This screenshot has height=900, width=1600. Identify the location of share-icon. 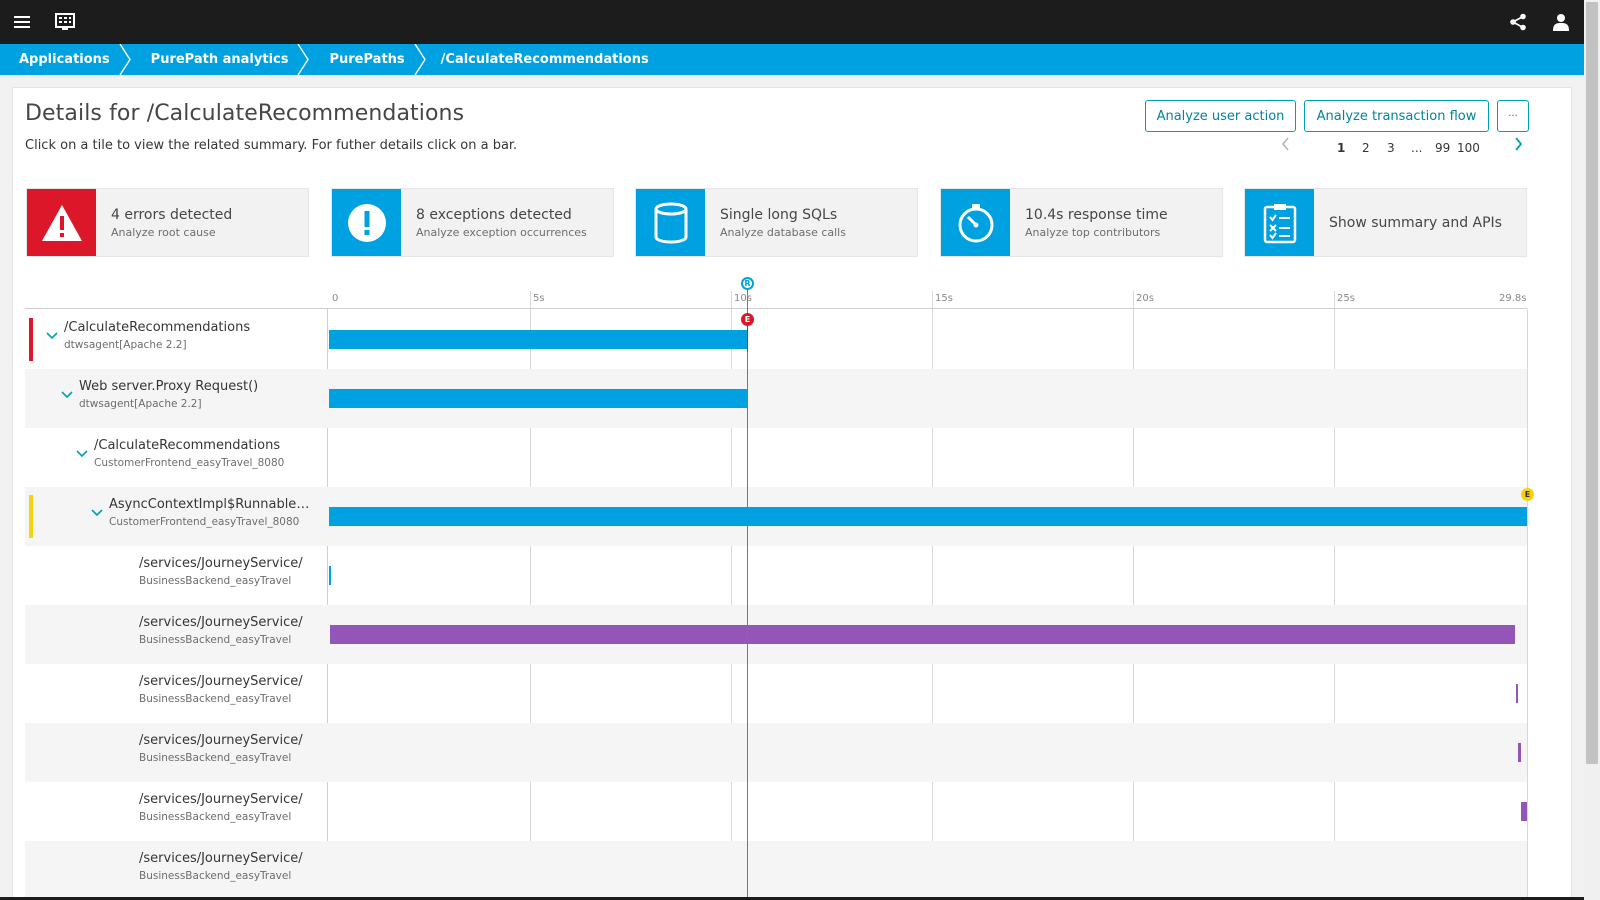
(1518, 22).